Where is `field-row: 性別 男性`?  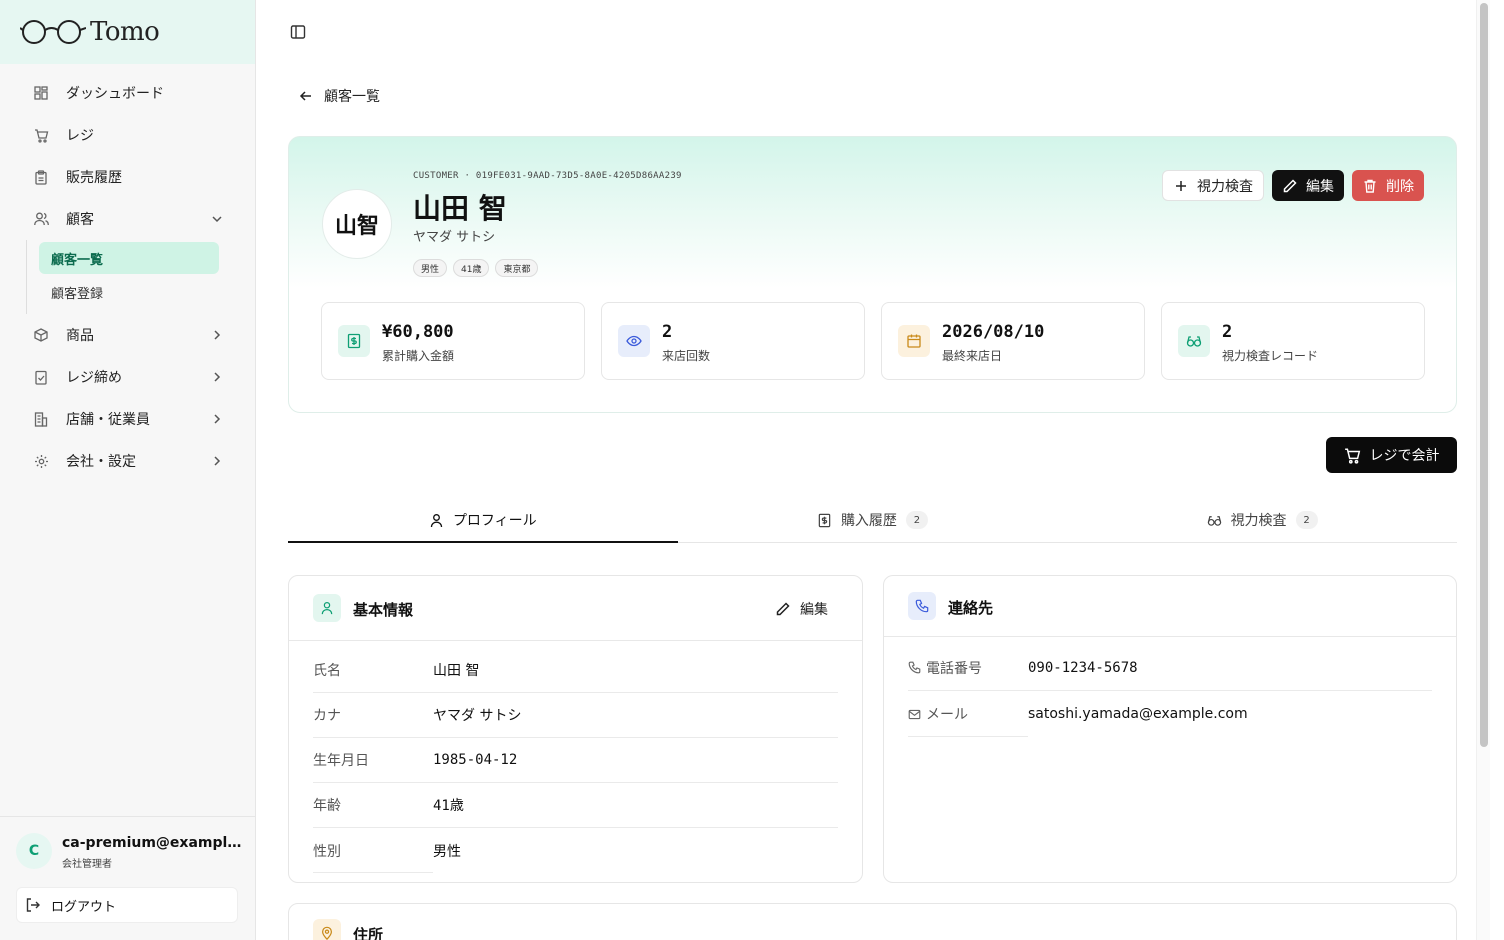
field-row: 性別 男性 is located at coordinates (575, 850).